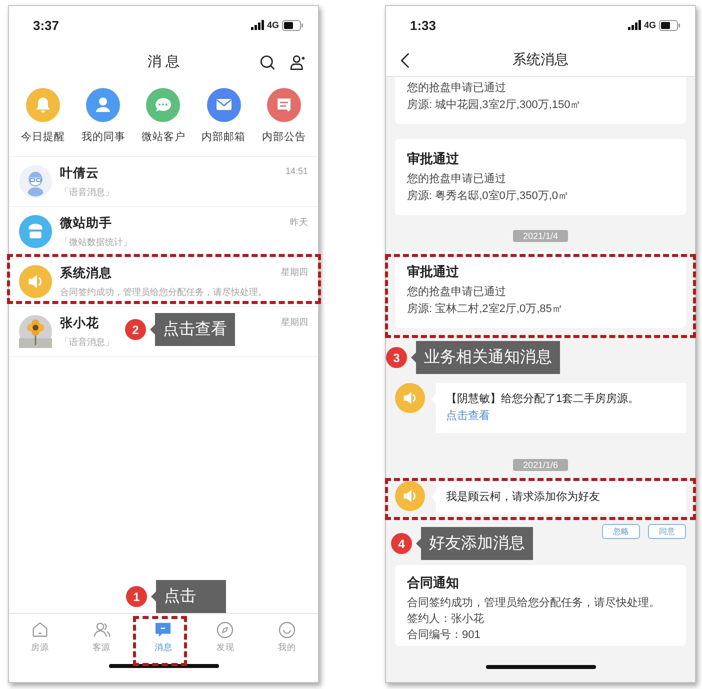 The image size is (702, 689). Describe the element at coordinates (485, 357) in the screenshot. I see `callout-label: 业务相关通知消息` at that location.